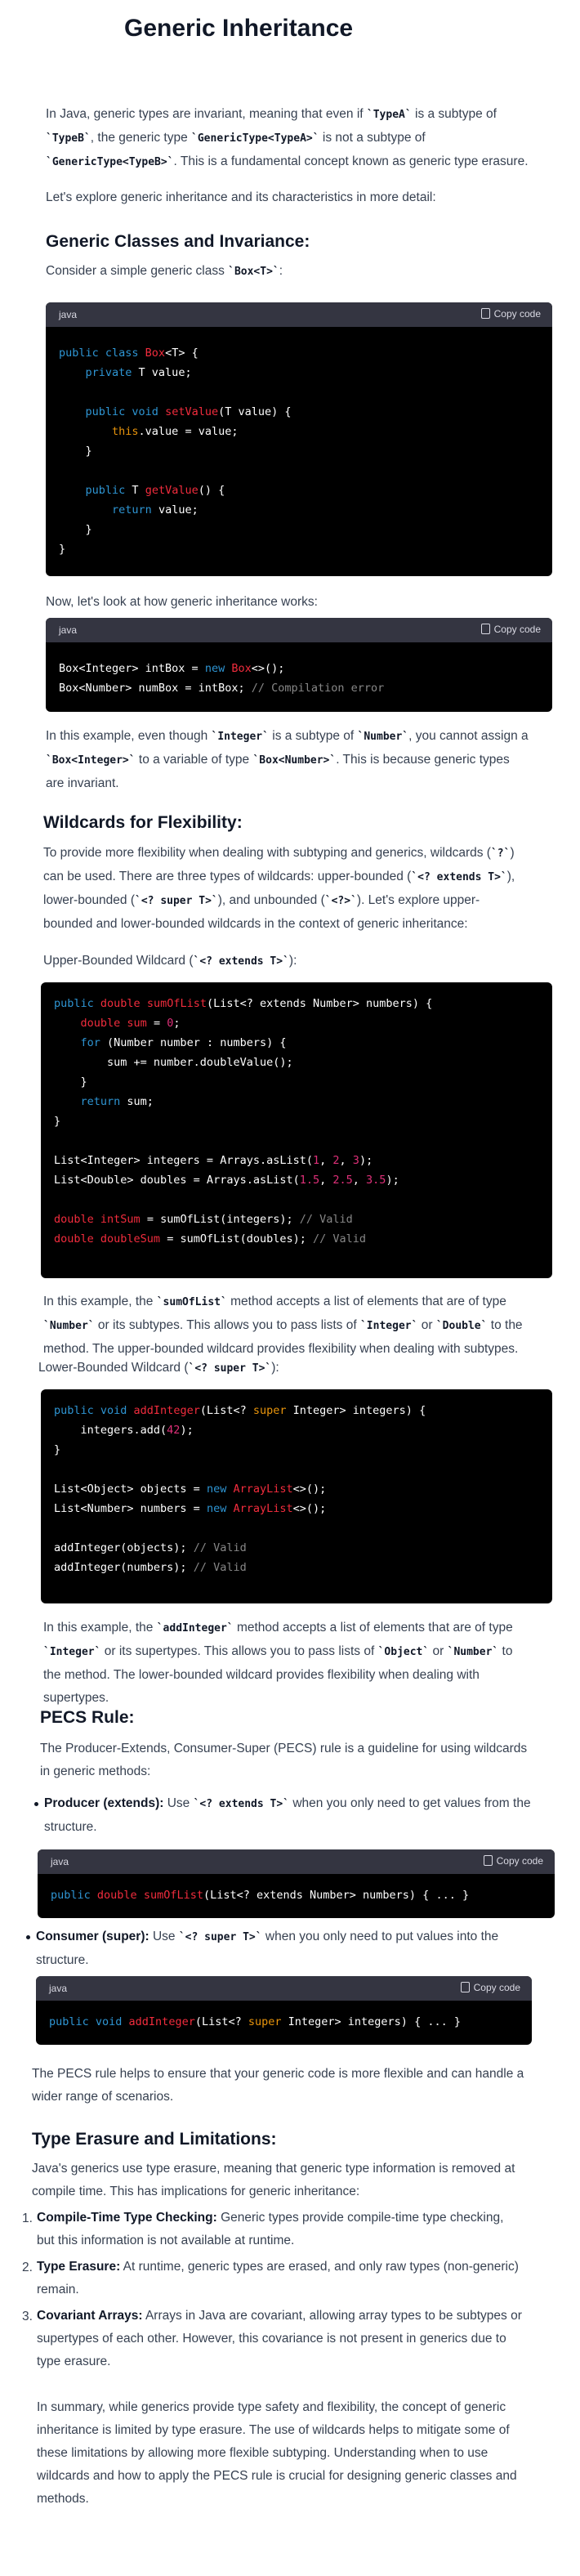 The width and height of the screenshot is (580, 2576). What do you see at coordinates (140, 1101) in the screenshot?
I see `code-token: sum;` at bounding box center [140, 1101].